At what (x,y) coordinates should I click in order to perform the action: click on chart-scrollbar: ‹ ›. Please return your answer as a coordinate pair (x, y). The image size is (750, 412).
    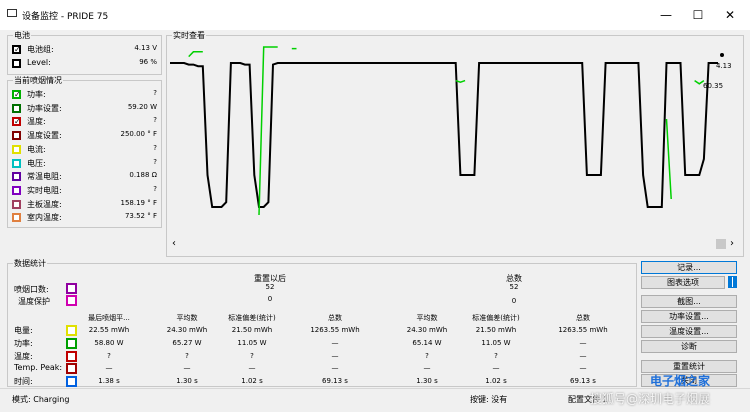
    Looking at the image, I should click on (454, 244).